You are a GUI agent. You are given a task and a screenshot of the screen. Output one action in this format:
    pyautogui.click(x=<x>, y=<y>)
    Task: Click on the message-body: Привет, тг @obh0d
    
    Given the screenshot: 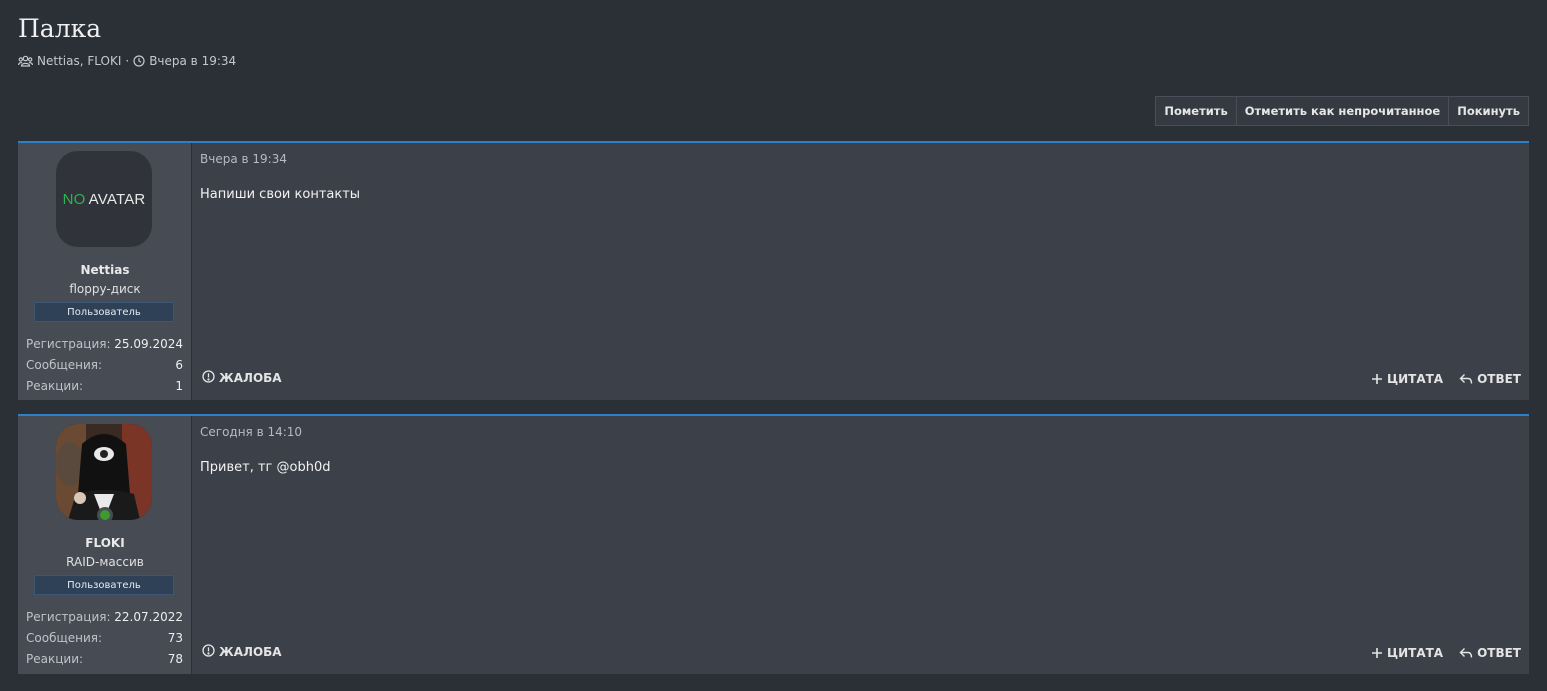 What is the action you would take?
    pyautogui.click(x=265, y=467)
    